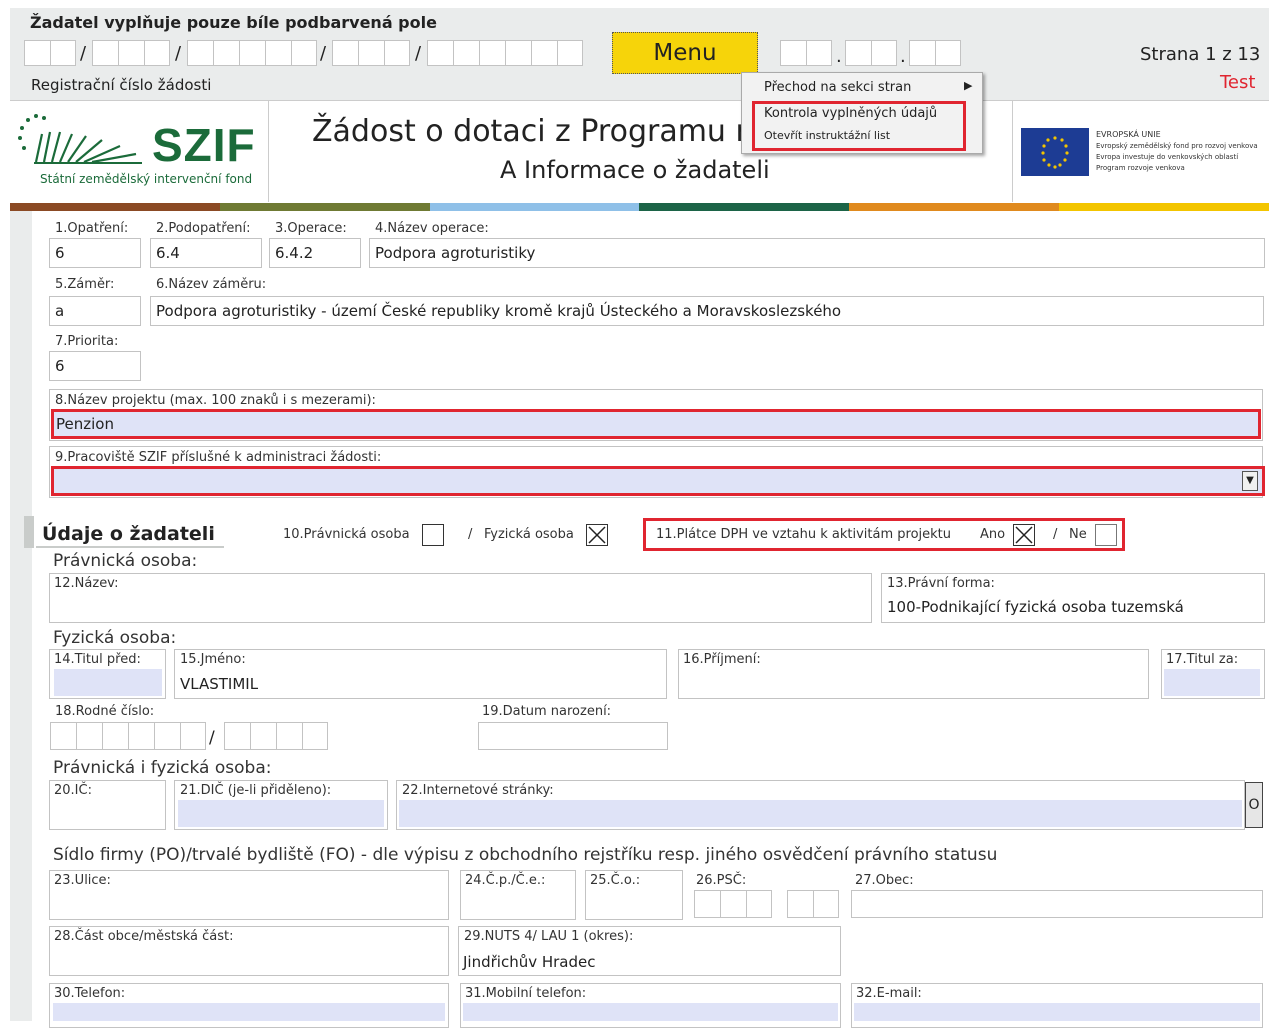 The height and width of the screenshot is (1028, 1269). I want to click on podopatreni-label: 2.Podopatření:, so click(203, 228).